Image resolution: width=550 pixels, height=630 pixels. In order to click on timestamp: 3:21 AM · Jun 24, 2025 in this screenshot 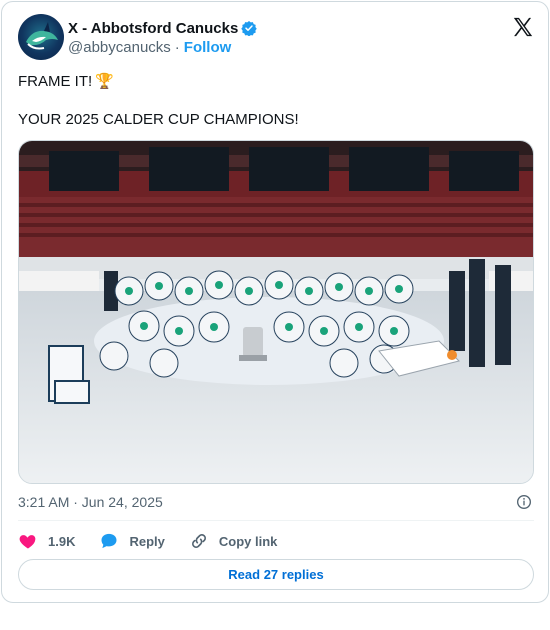, I will do `click(90, 502)`.